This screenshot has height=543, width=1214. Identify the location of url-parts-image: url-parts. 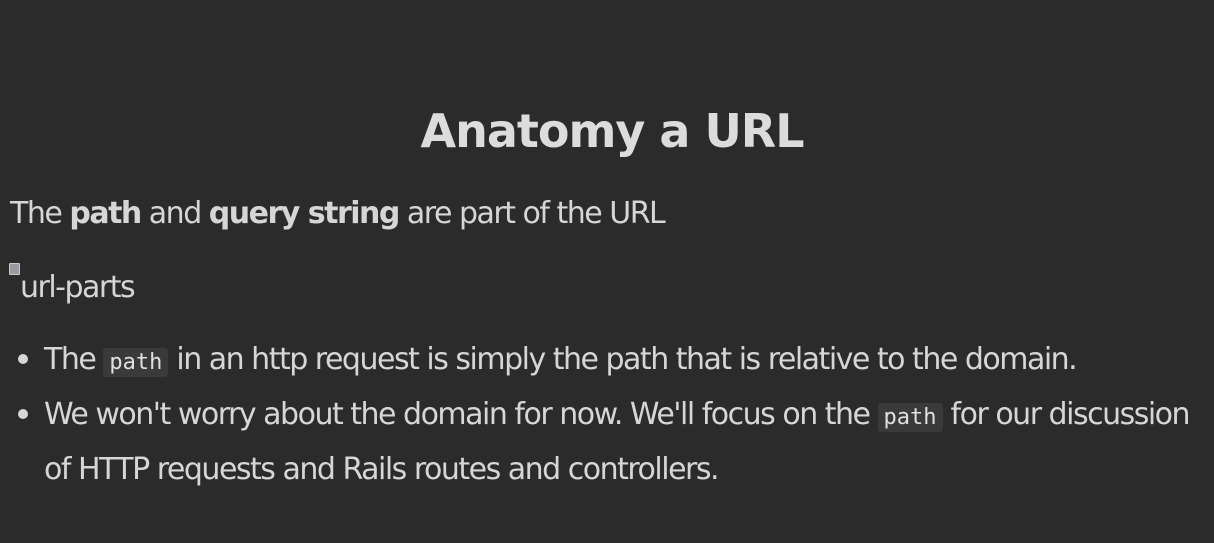
(72, 286).